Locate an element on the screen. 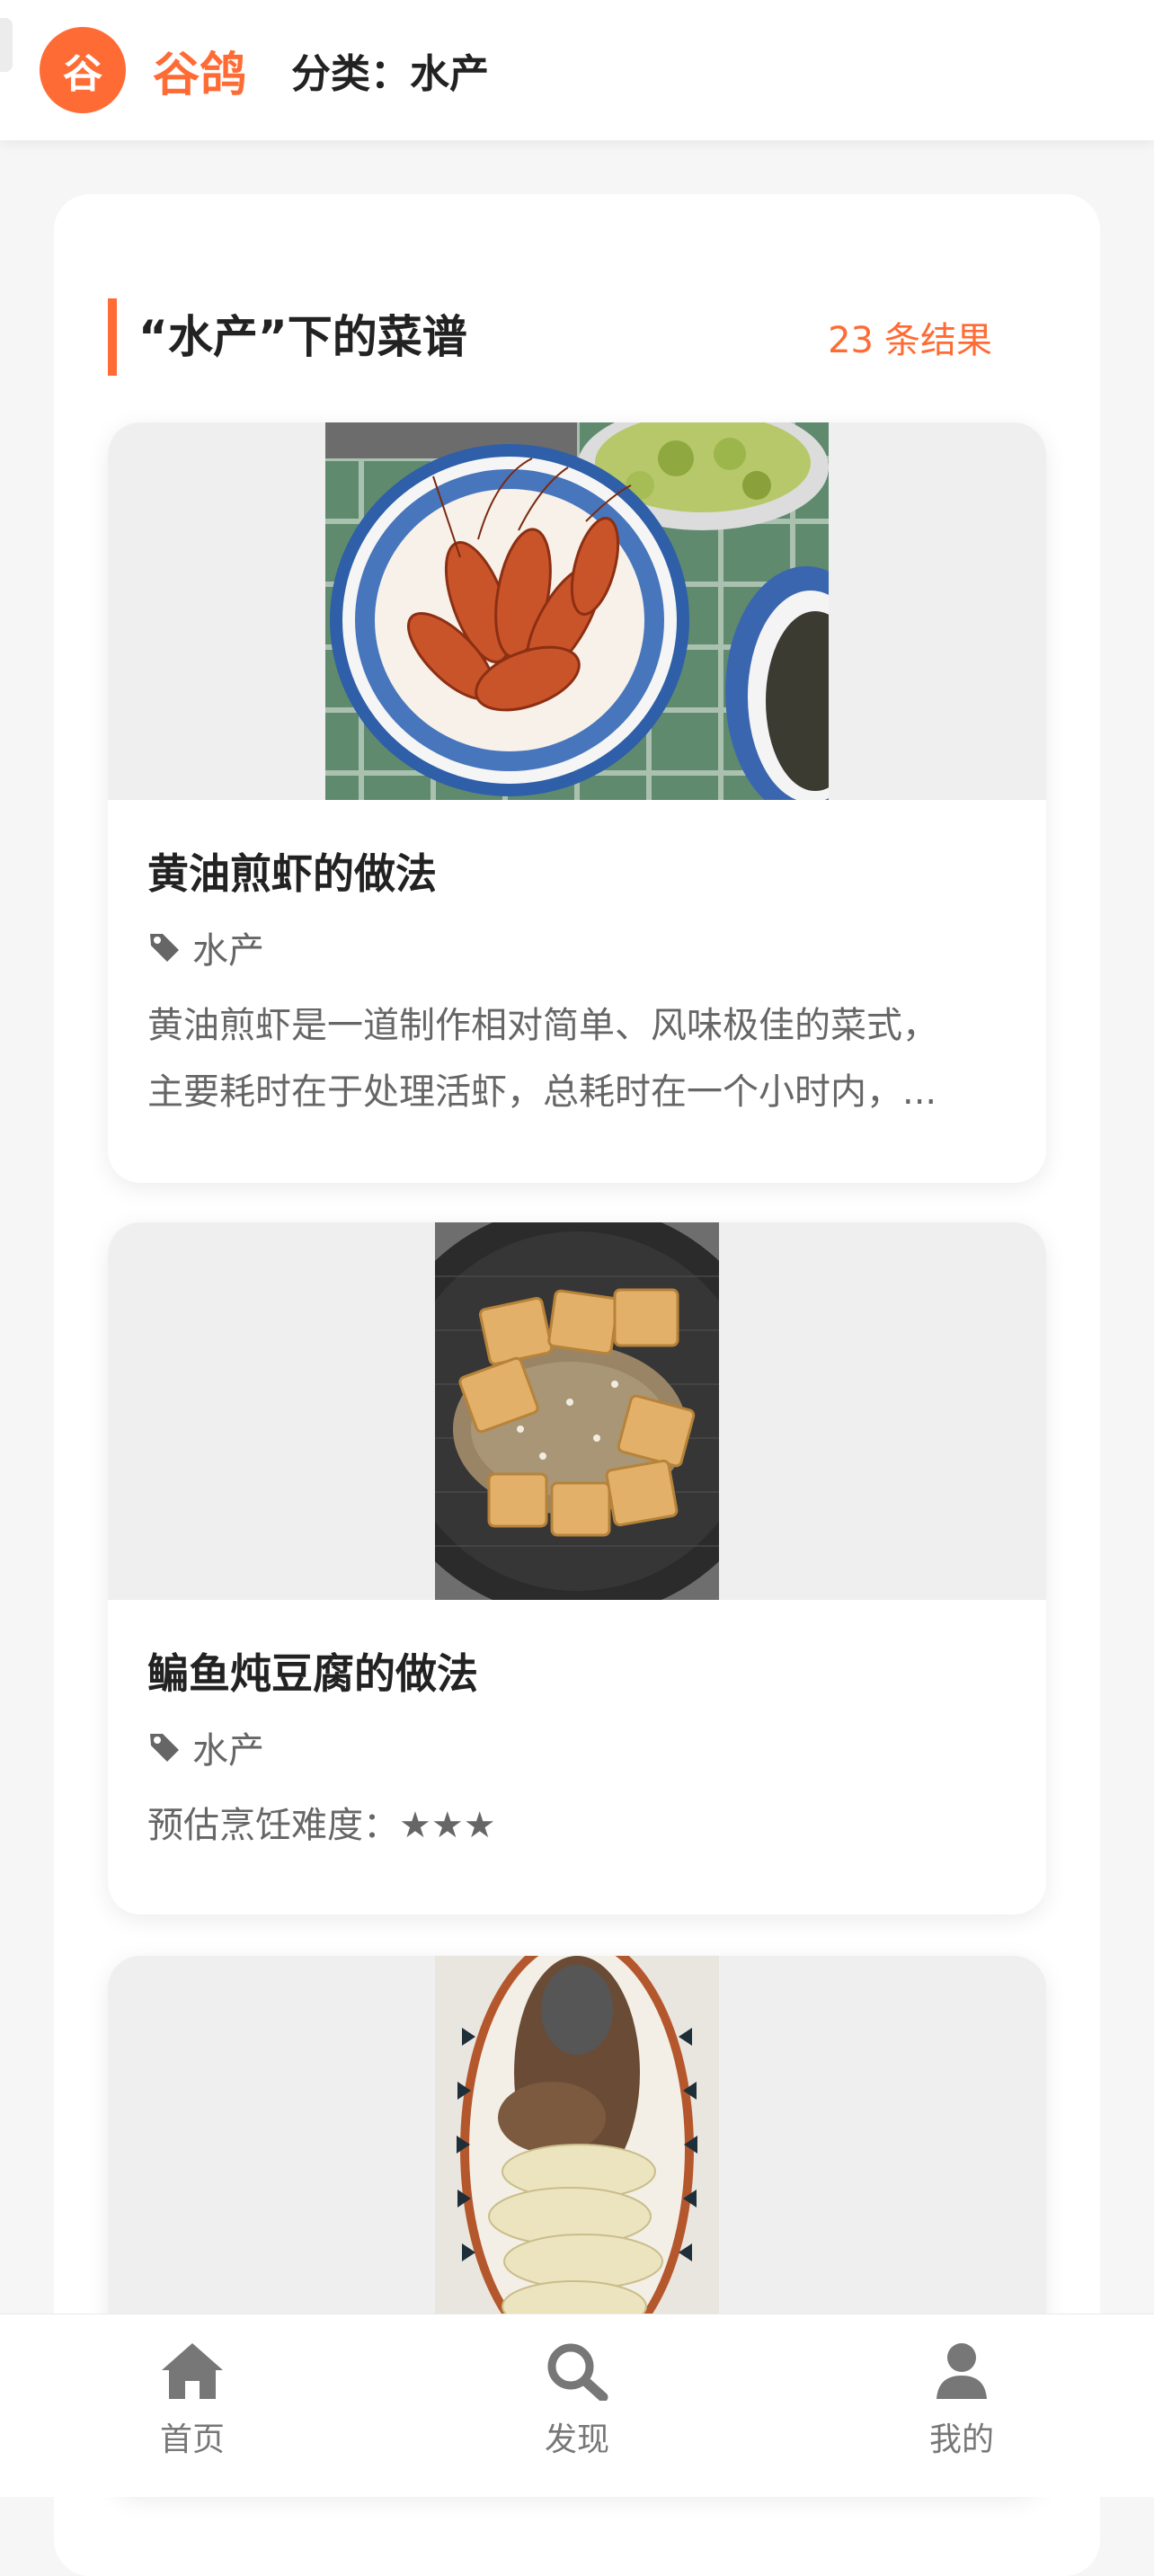 The image size is (1154, 2576). nav-home: 首页 is located at coordinates (192, 2405).